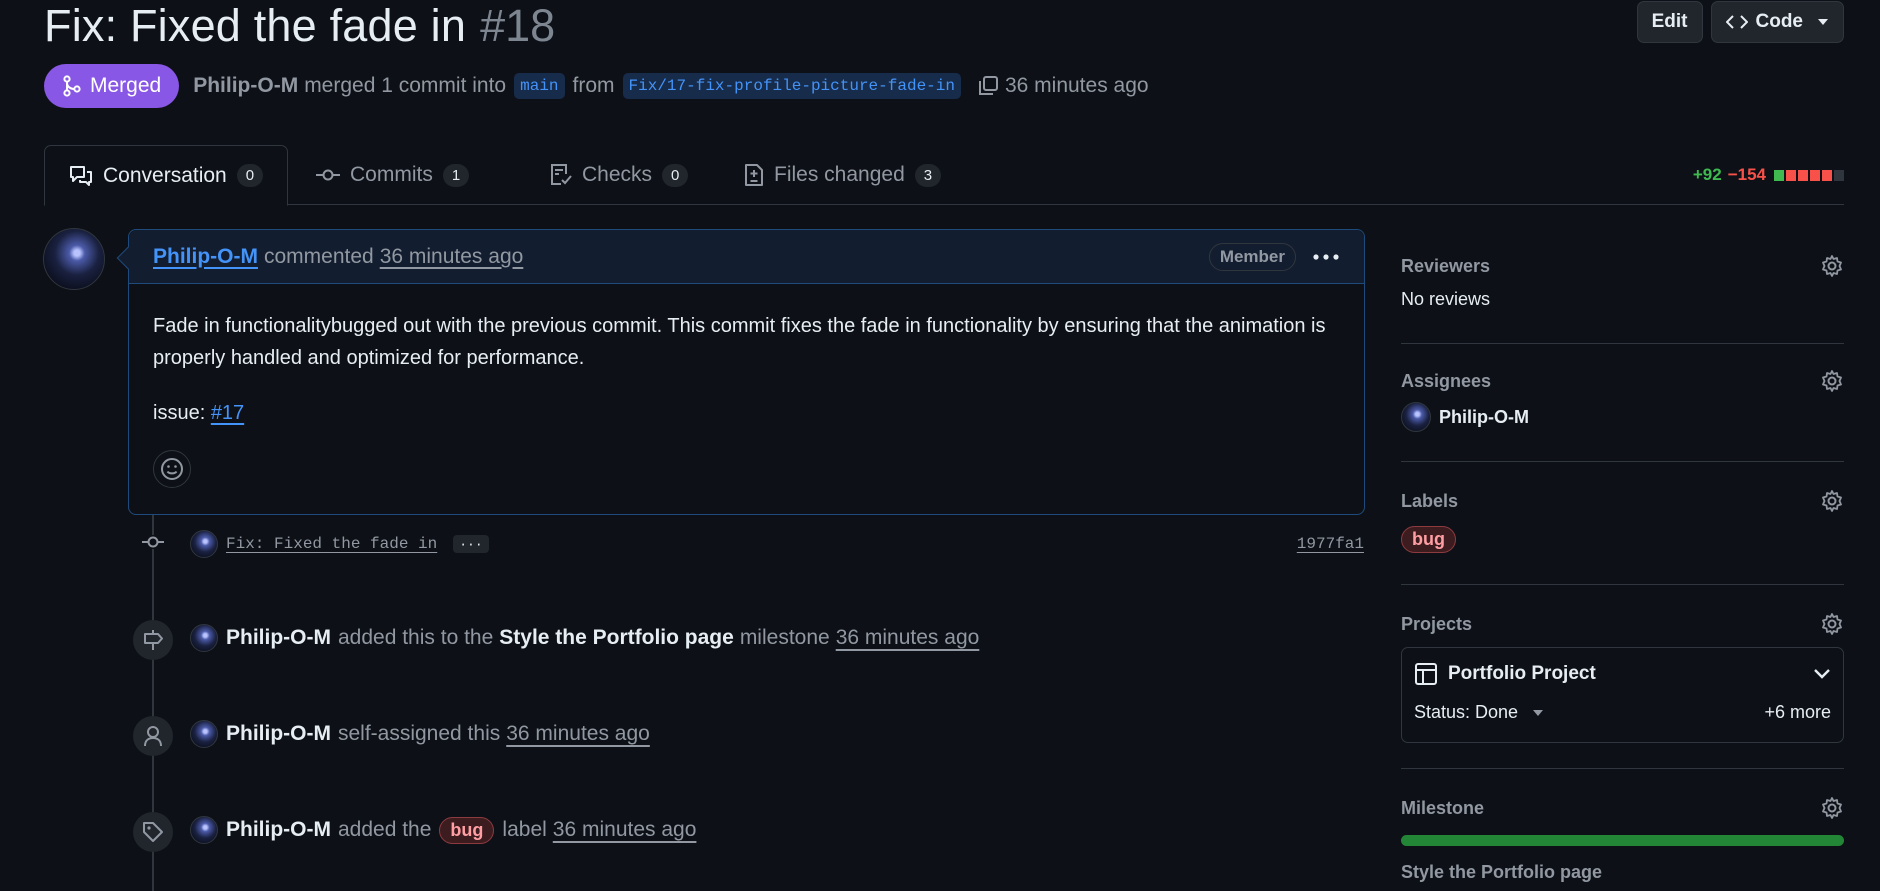 The height and width of the screenshot is (891, 1880). What do you see at coordinates (1622, 712) in the screenshot?
I see `project-status-row: Status: Done +6 more` at bounding box center [1622, 712].